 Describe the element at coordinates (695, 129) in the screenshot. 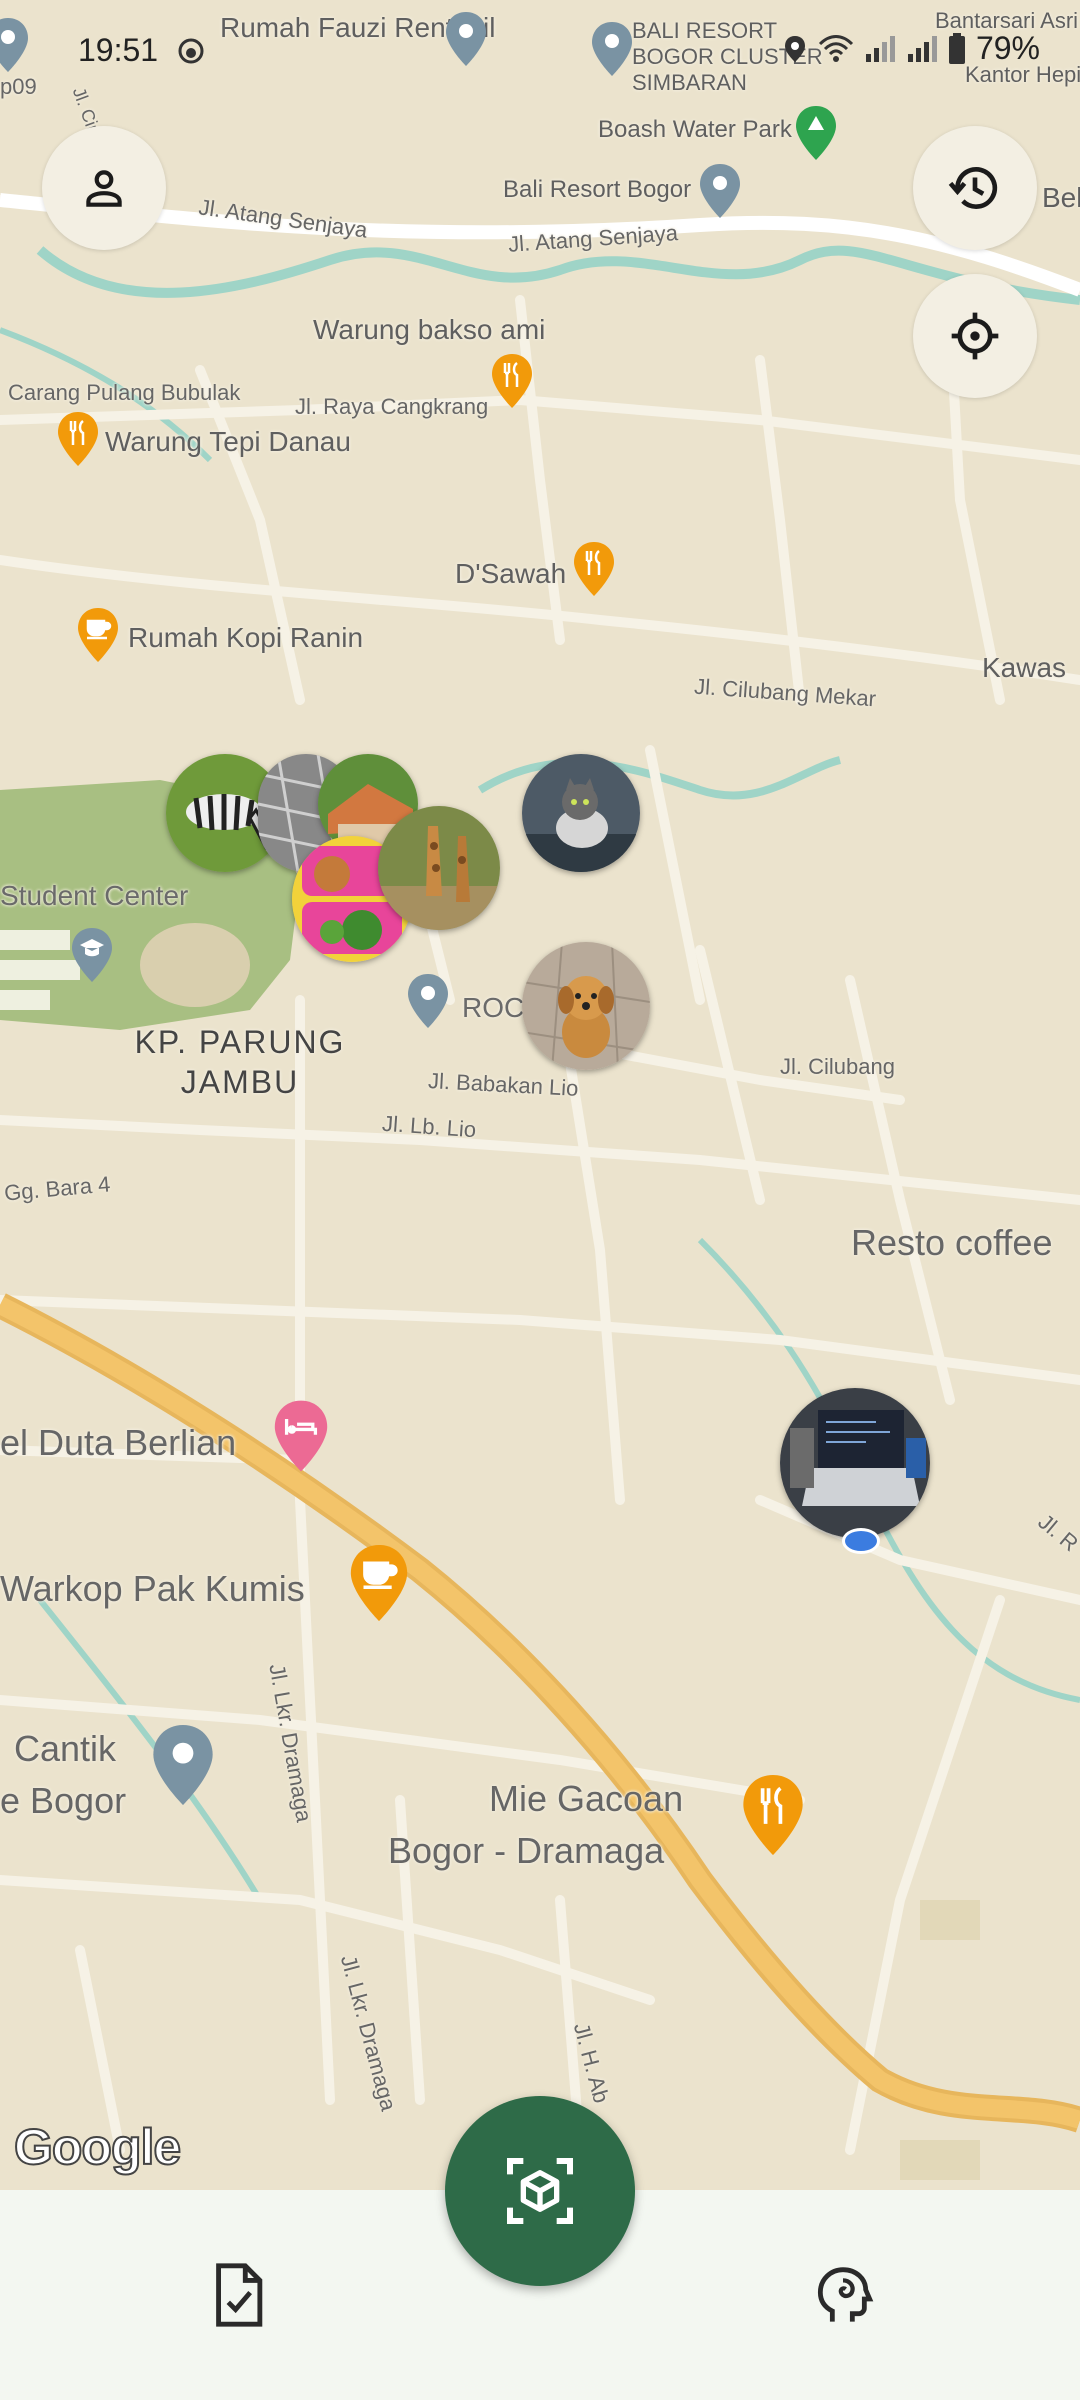

I see `poi-label: Boash Water Park` at that location.